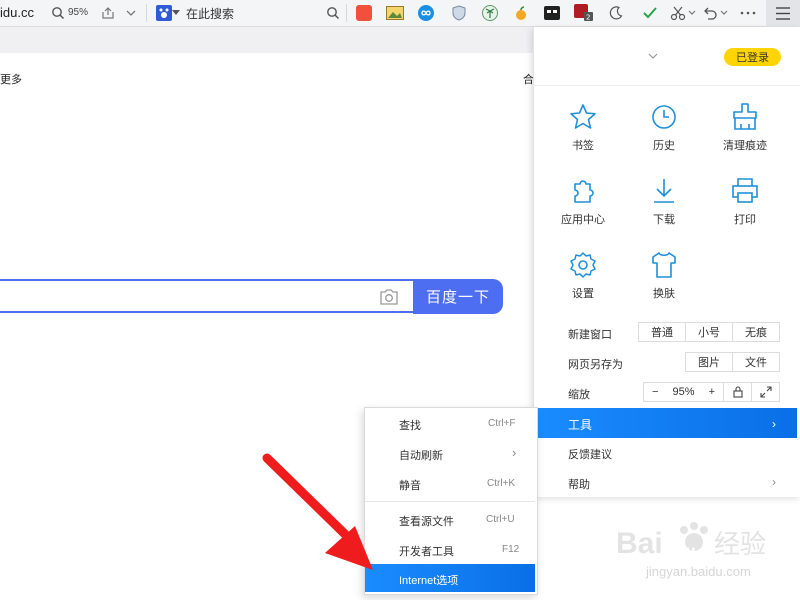 This screenshot has height=600, width=800. Describe the element at coordinates (664, 294) in the screenshot. I see `menu-item-label: 换肤` at that location.